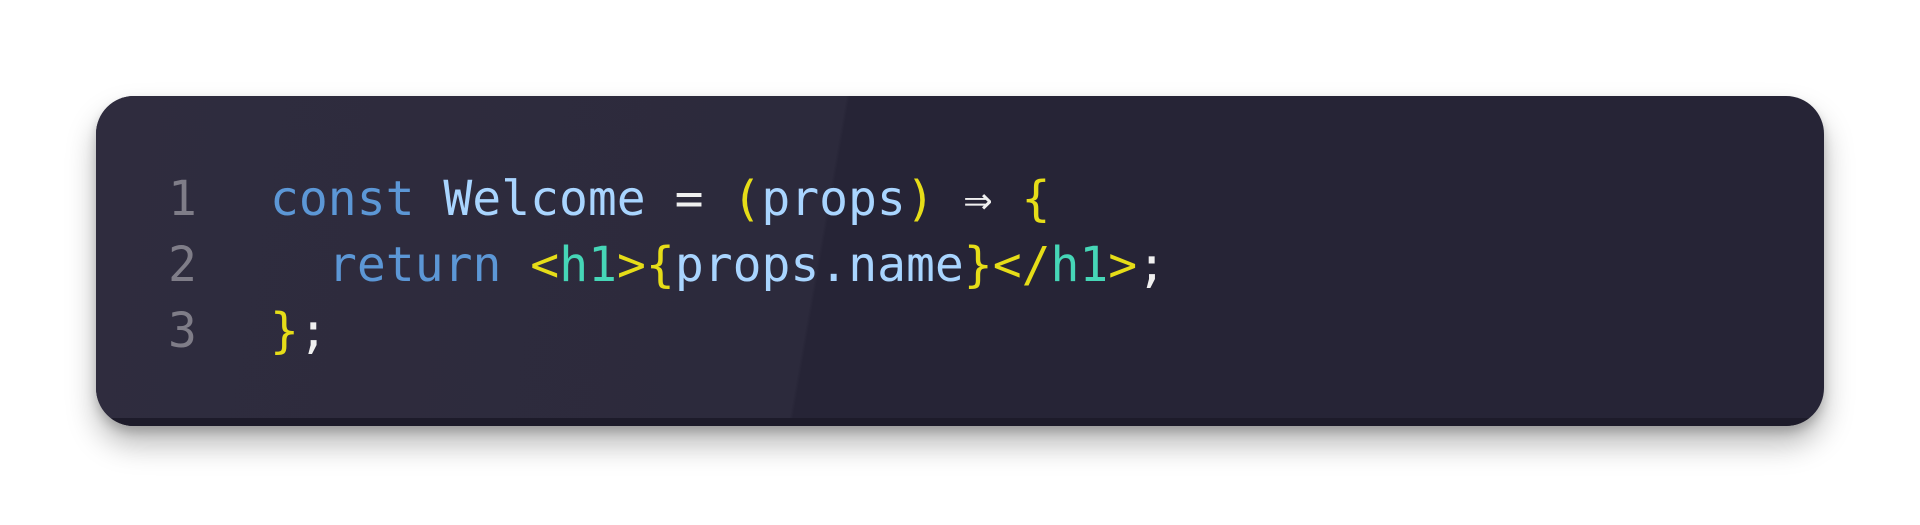 This screenshot has height=525, width=1920. Describe the element at coordinates (415, 265) in the screenshot. I see `keyword-token: return` at that location.